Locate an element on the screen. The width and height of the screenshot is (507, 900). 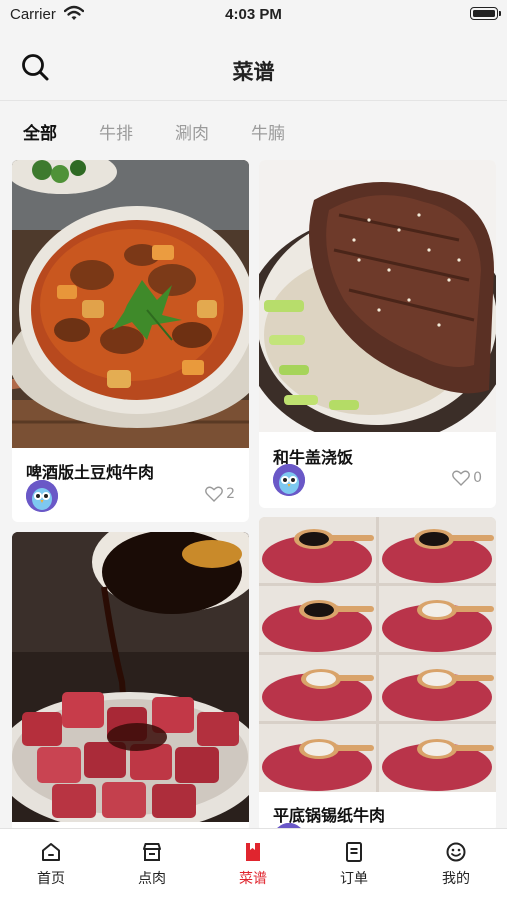
tabbar-label: 订单 is located at coordinates (354, 879).